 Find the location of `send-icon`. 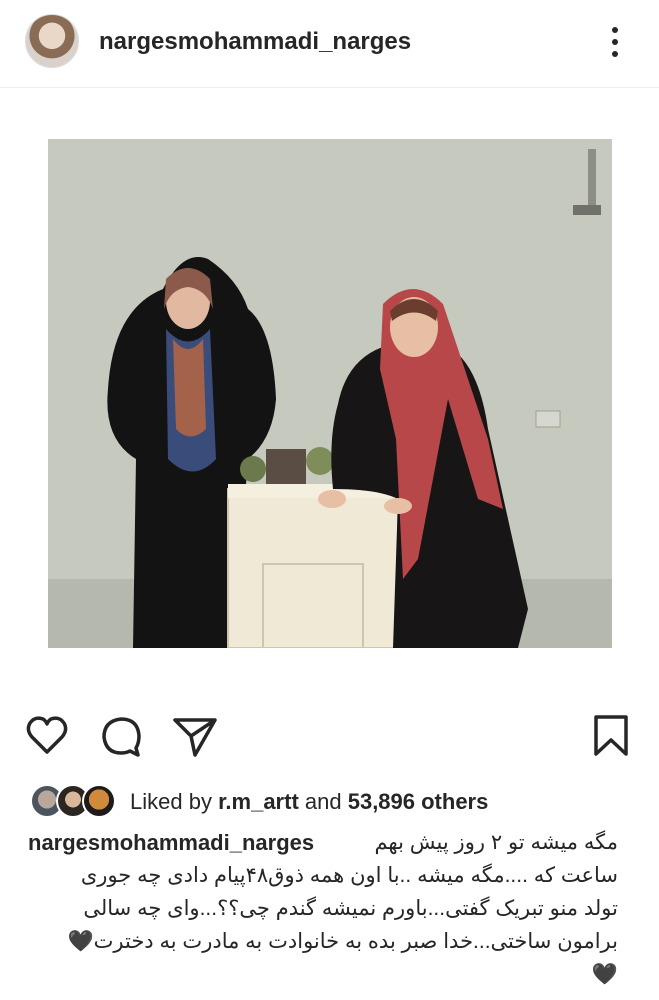

send-icon is located at coordinates (195, 735).